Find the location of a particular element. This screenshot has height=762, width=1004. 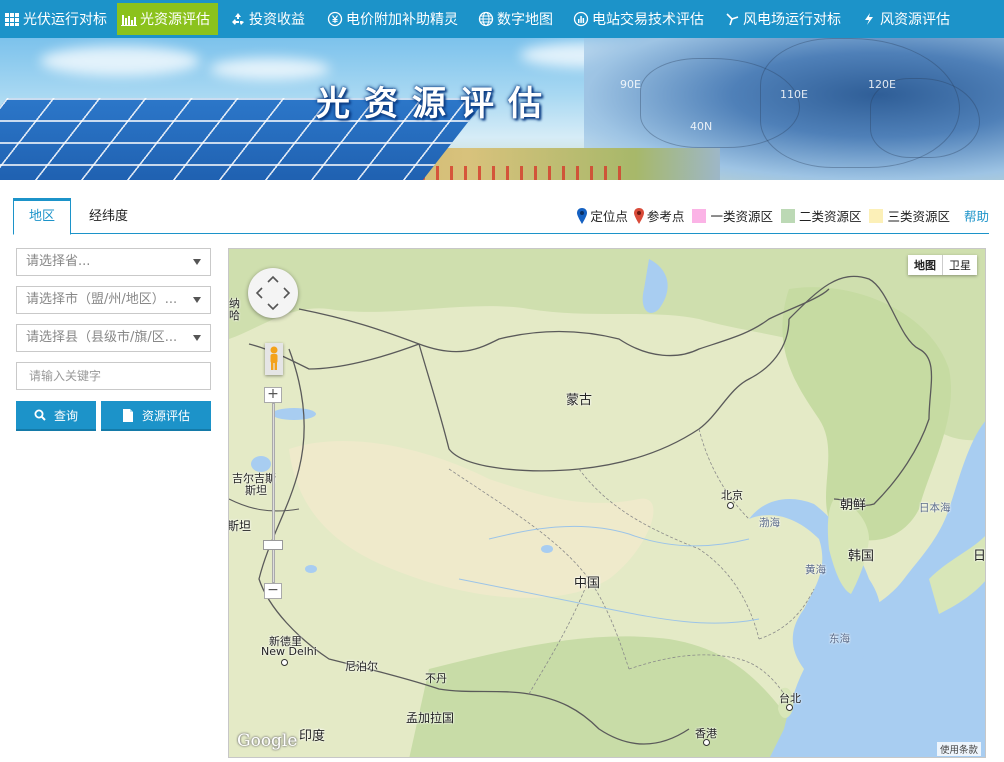

nav-item-digital-map: 数字地图 is located at coordinates (517, 19).